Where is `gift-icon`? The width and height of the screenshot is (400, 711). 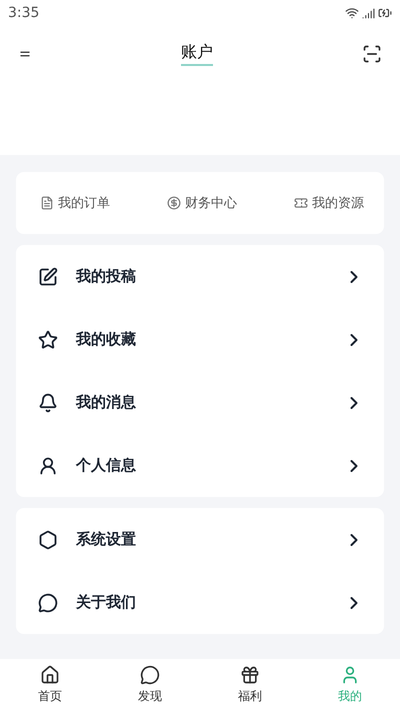
gift-icon is located at coordinates (250, 675).